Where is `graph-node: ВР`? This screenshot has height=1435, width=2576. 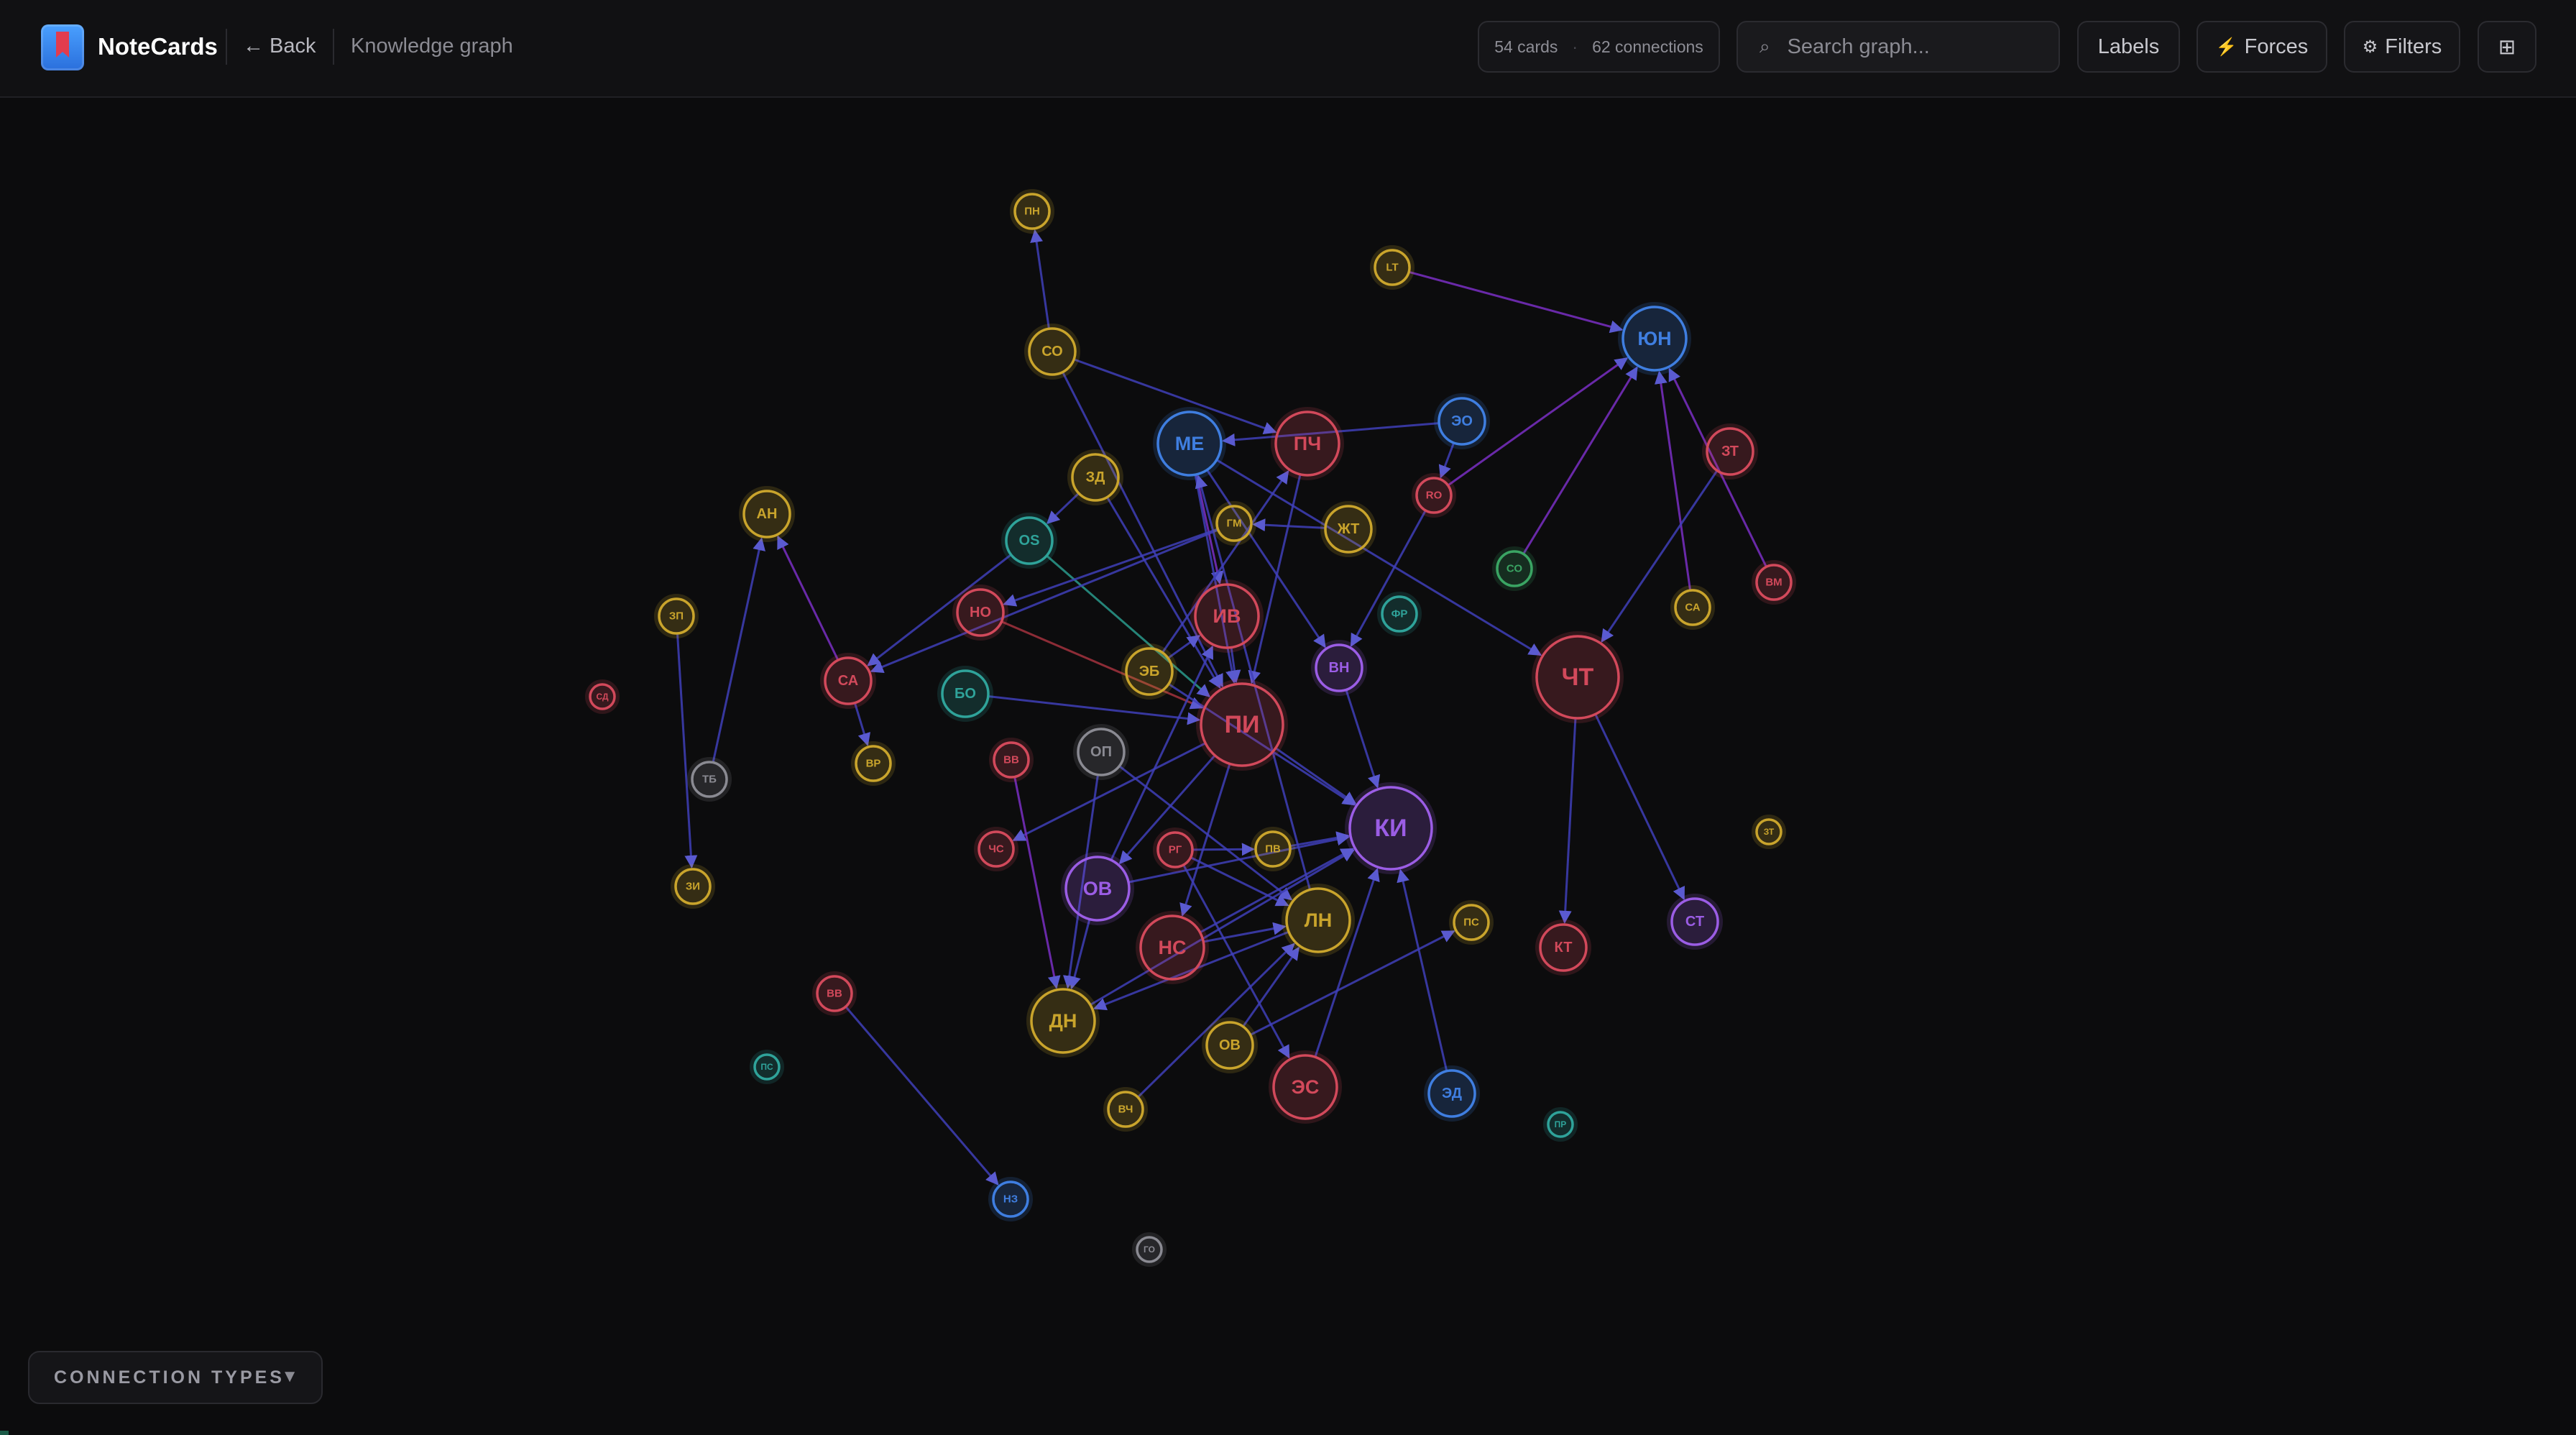
graph-node: ВР is located at coordinates (873, 763).